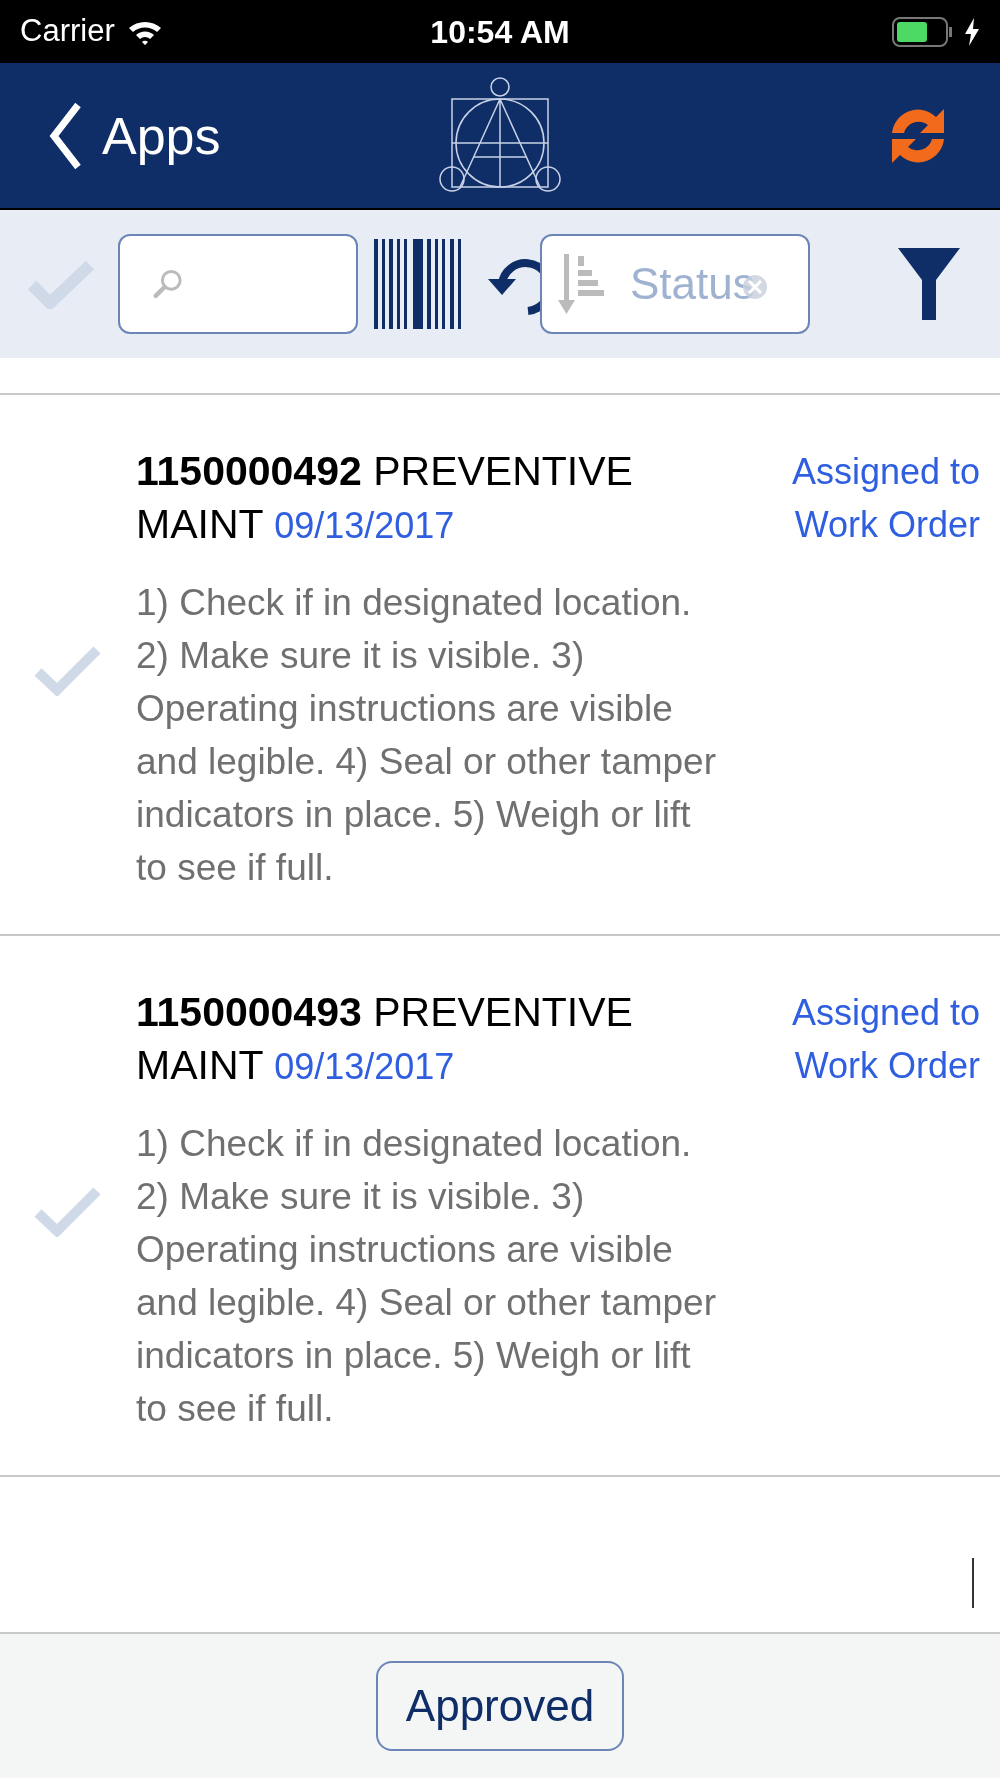  Describe the element at coordinates (500, 1706) in the screenshot. I see `approved-button: Approved` at that location.